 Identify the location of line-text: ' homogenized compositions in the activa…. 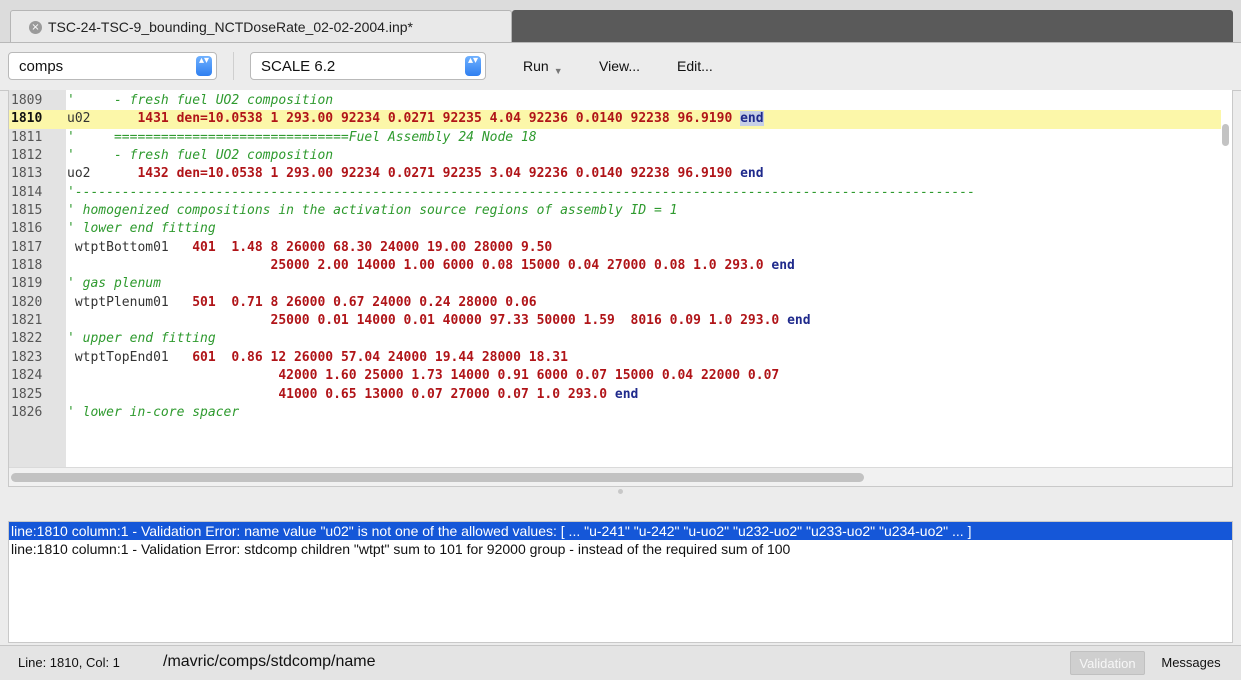
(372, 211).